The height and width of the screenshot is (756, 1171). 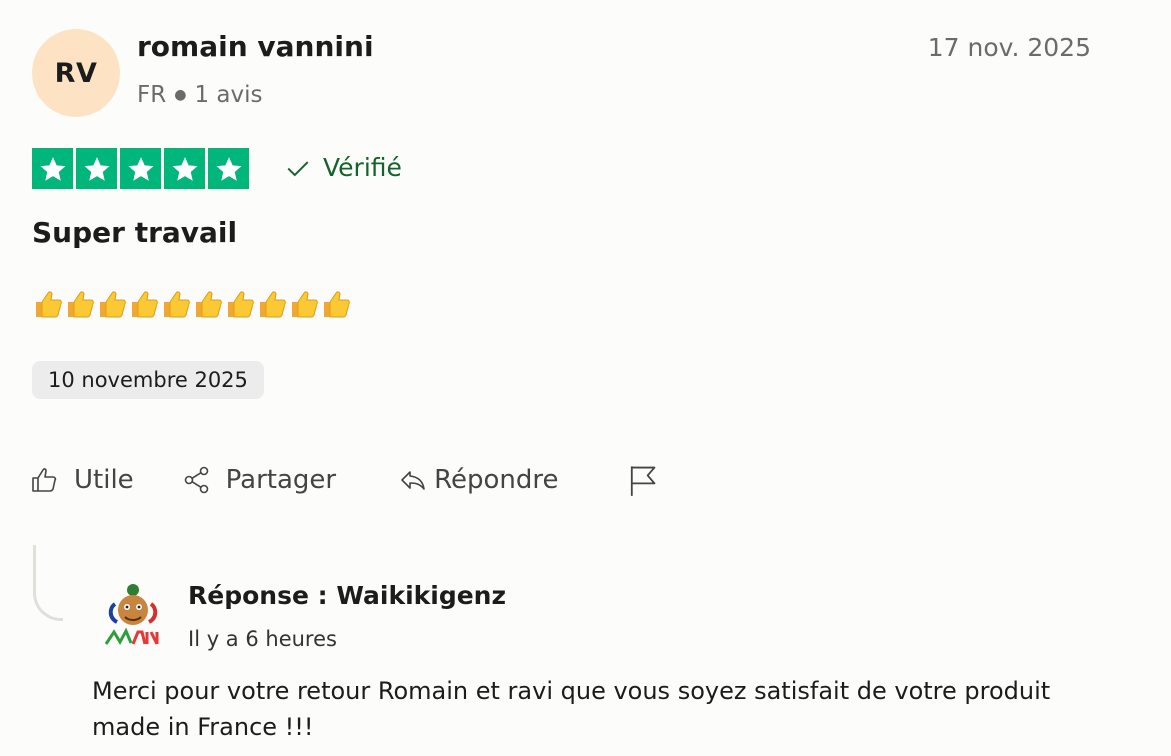 What do you see at coordinates (152, 95) in the screenshot?
I see `reviewer-country: FR` at bounding box center [152, 95].